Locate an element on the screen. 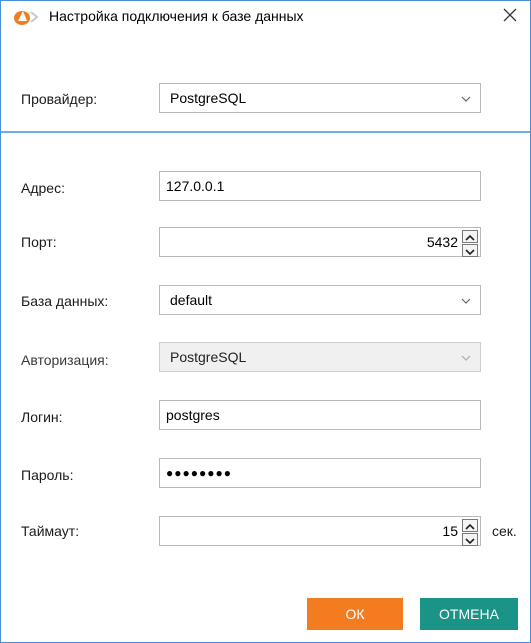  ok-button: ОК is located at coordinates (355, 614).